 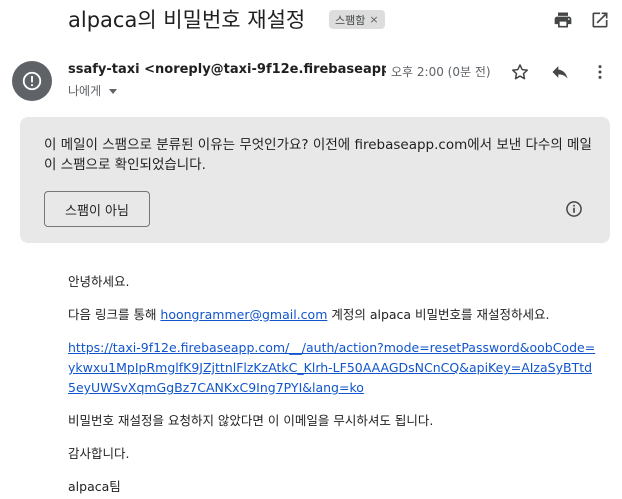 I want to click on reply-icon, so click(x=560, y=72).